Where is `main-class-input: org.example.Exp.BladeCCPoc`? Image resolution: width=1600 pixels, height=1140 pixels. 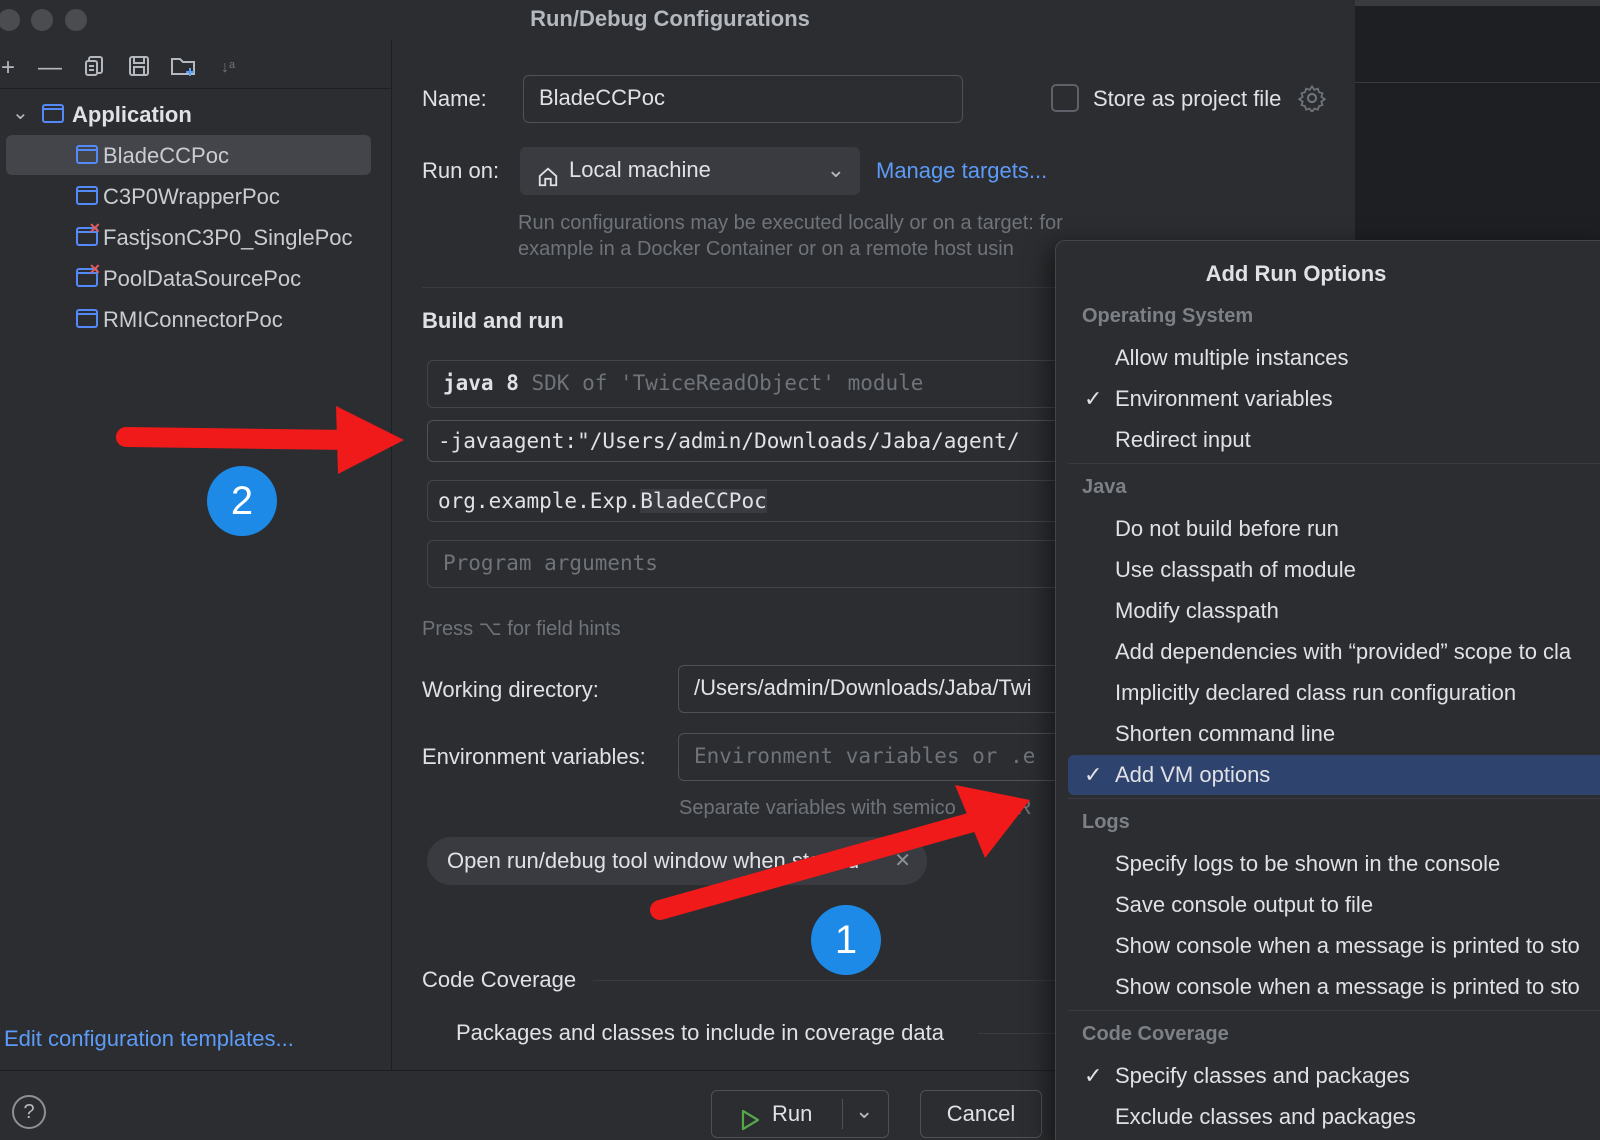 main-class-input: org.example.Exp.BladeCCPoc is located at coordinates (752, 501).